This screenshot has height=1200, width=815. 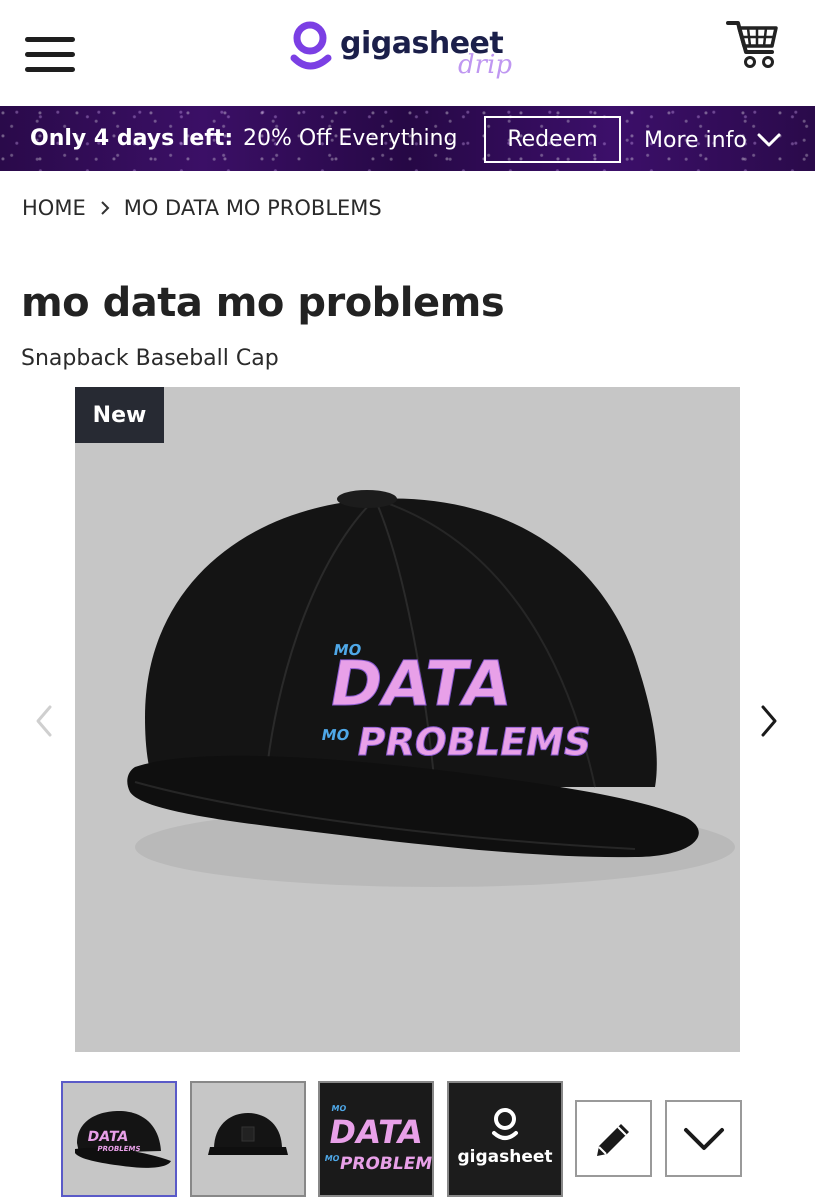 What do you see at coordinates (248, 1139) in the screenshot?
I see `thumbnail-cap-back` at bounding box center [248, 1139].